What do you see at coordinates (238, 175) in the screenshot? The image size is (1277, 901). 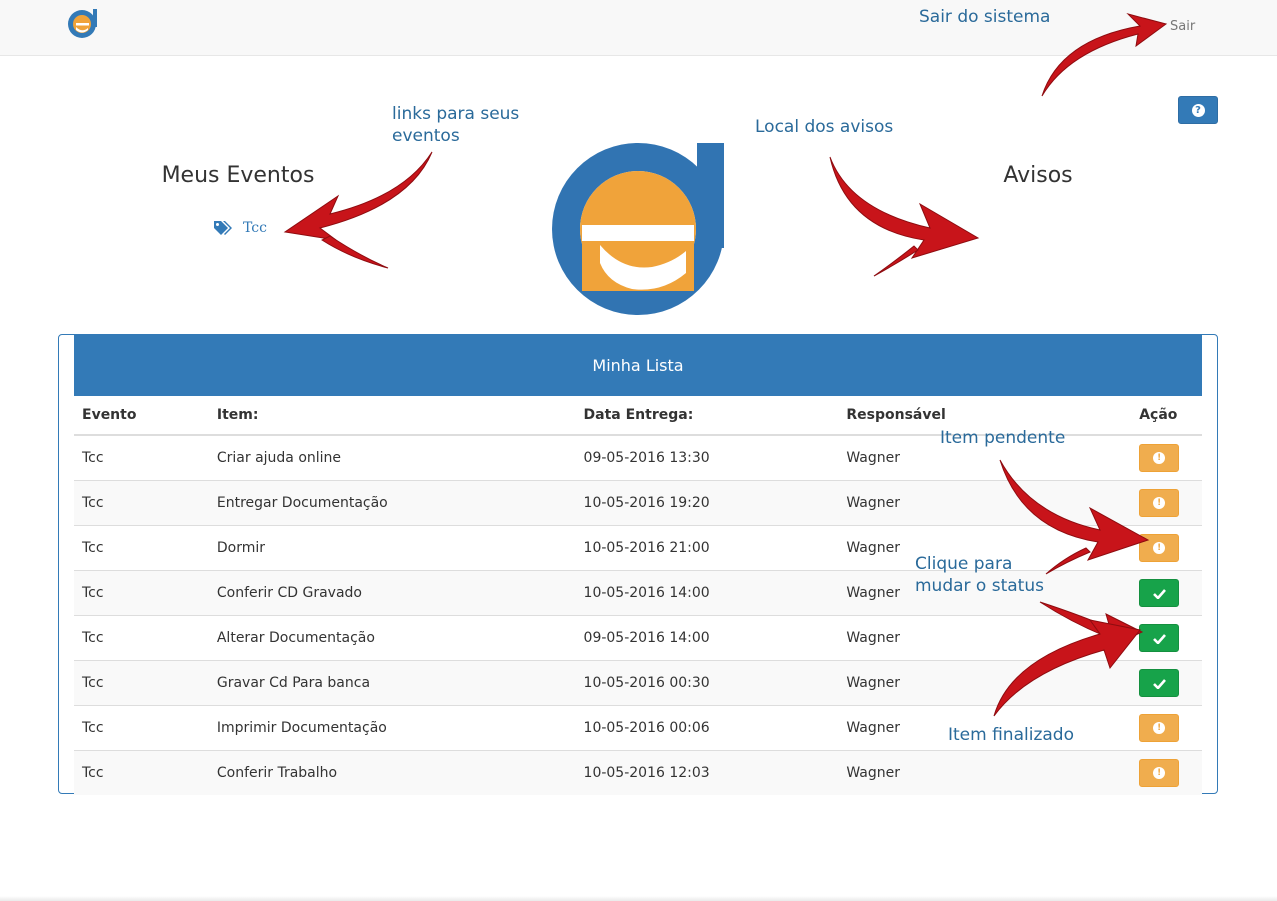 I see `my-events-title: Meus Eventos` at bounding box center [238, 175].